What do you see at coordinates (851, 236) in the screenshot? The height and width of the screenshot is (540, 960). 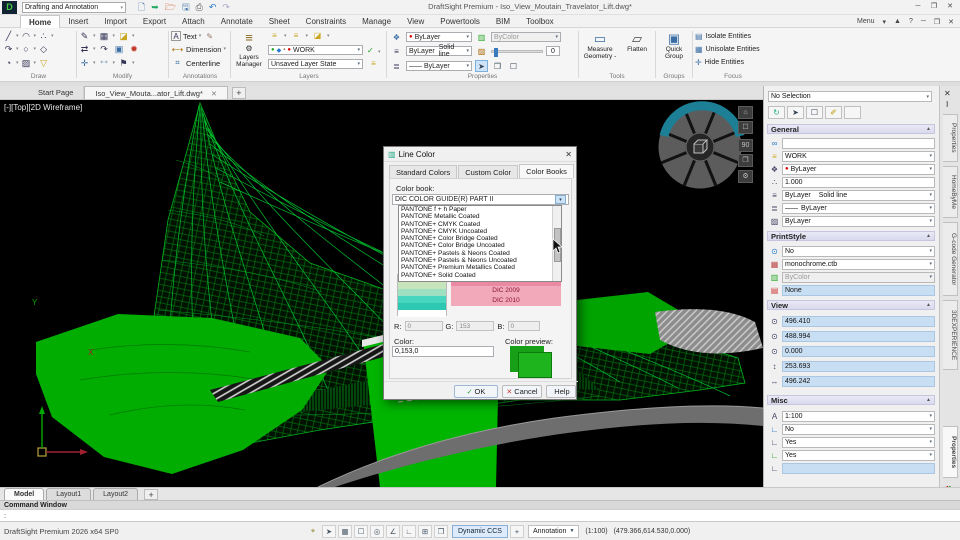 I see `section-printstyle: PrintStyle ▲` at bounding box center [851, 236].